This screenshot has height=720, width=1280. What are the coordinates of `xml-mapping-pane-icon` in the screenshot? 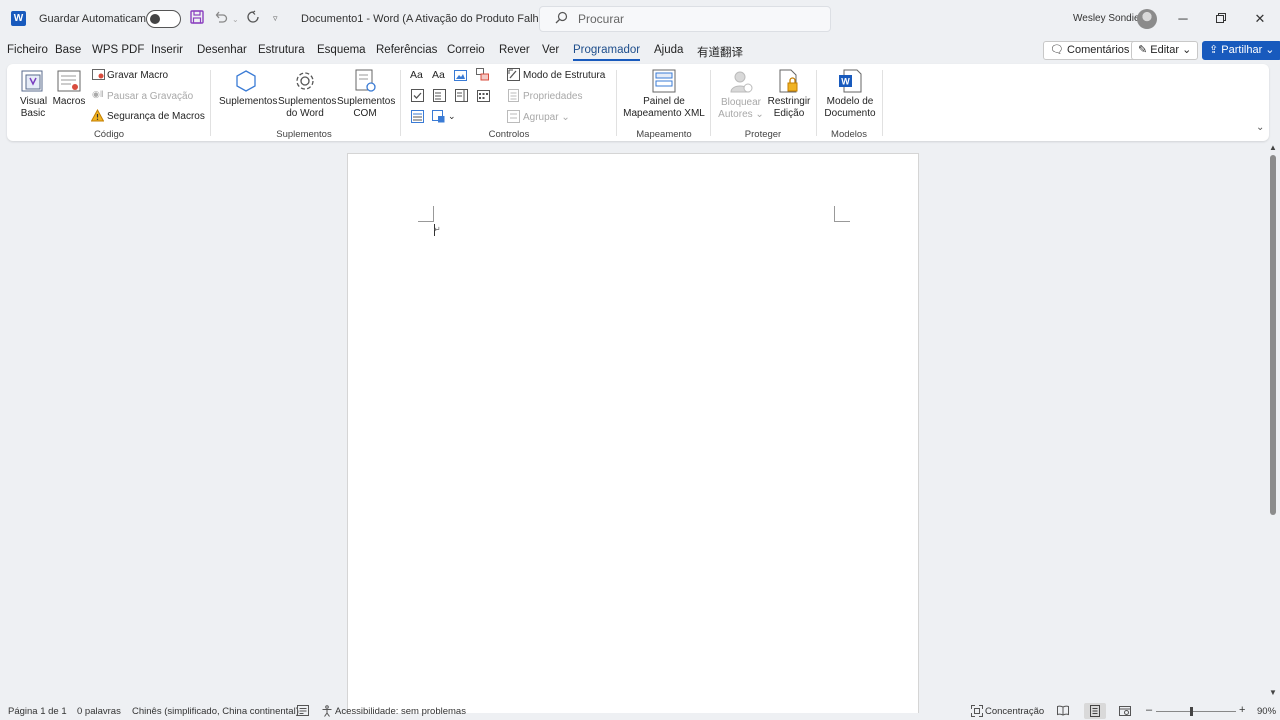 It's located at (664, 81).